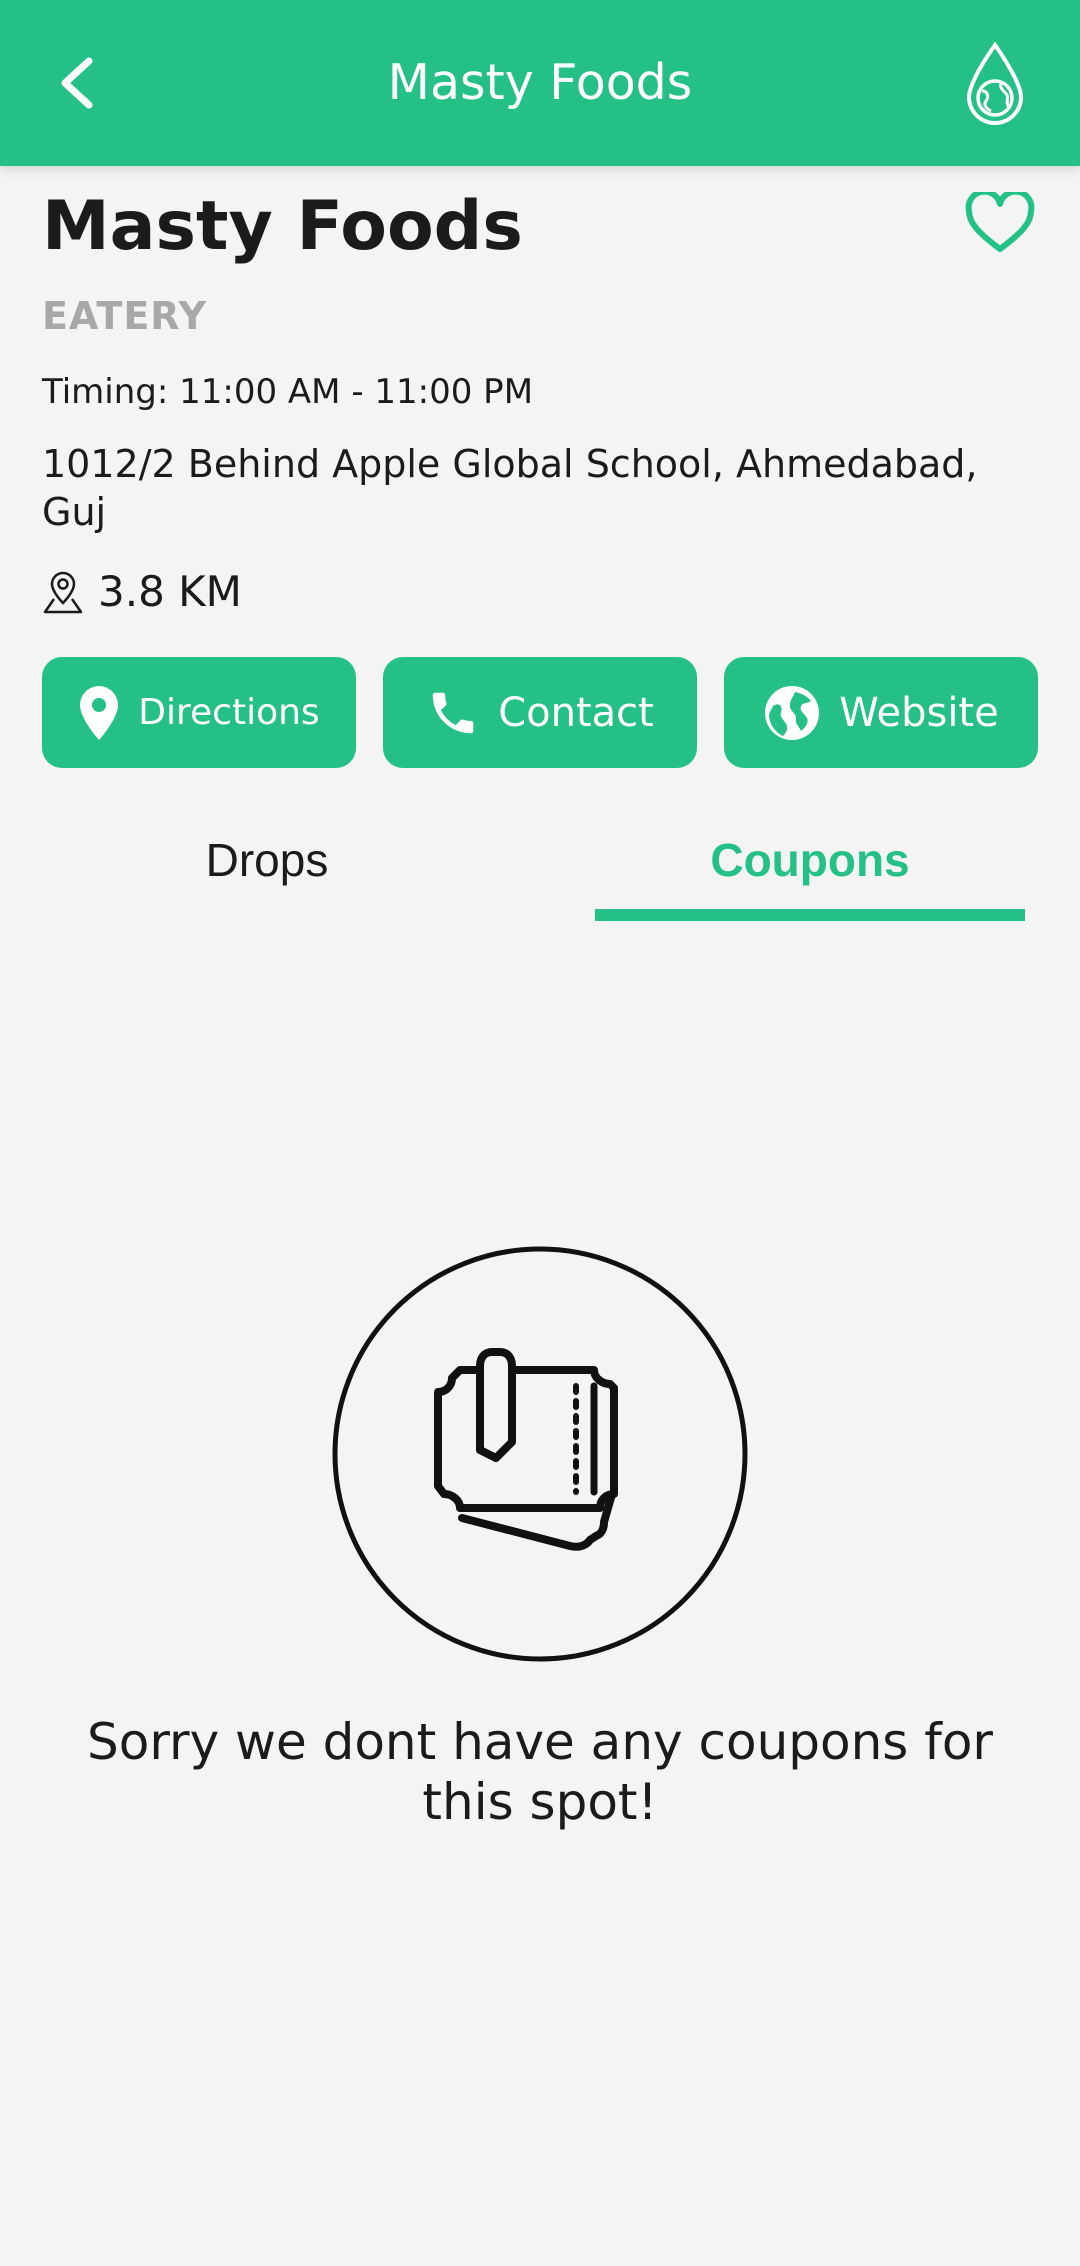  I want to click on location-pin-icon, so click(99, 713).